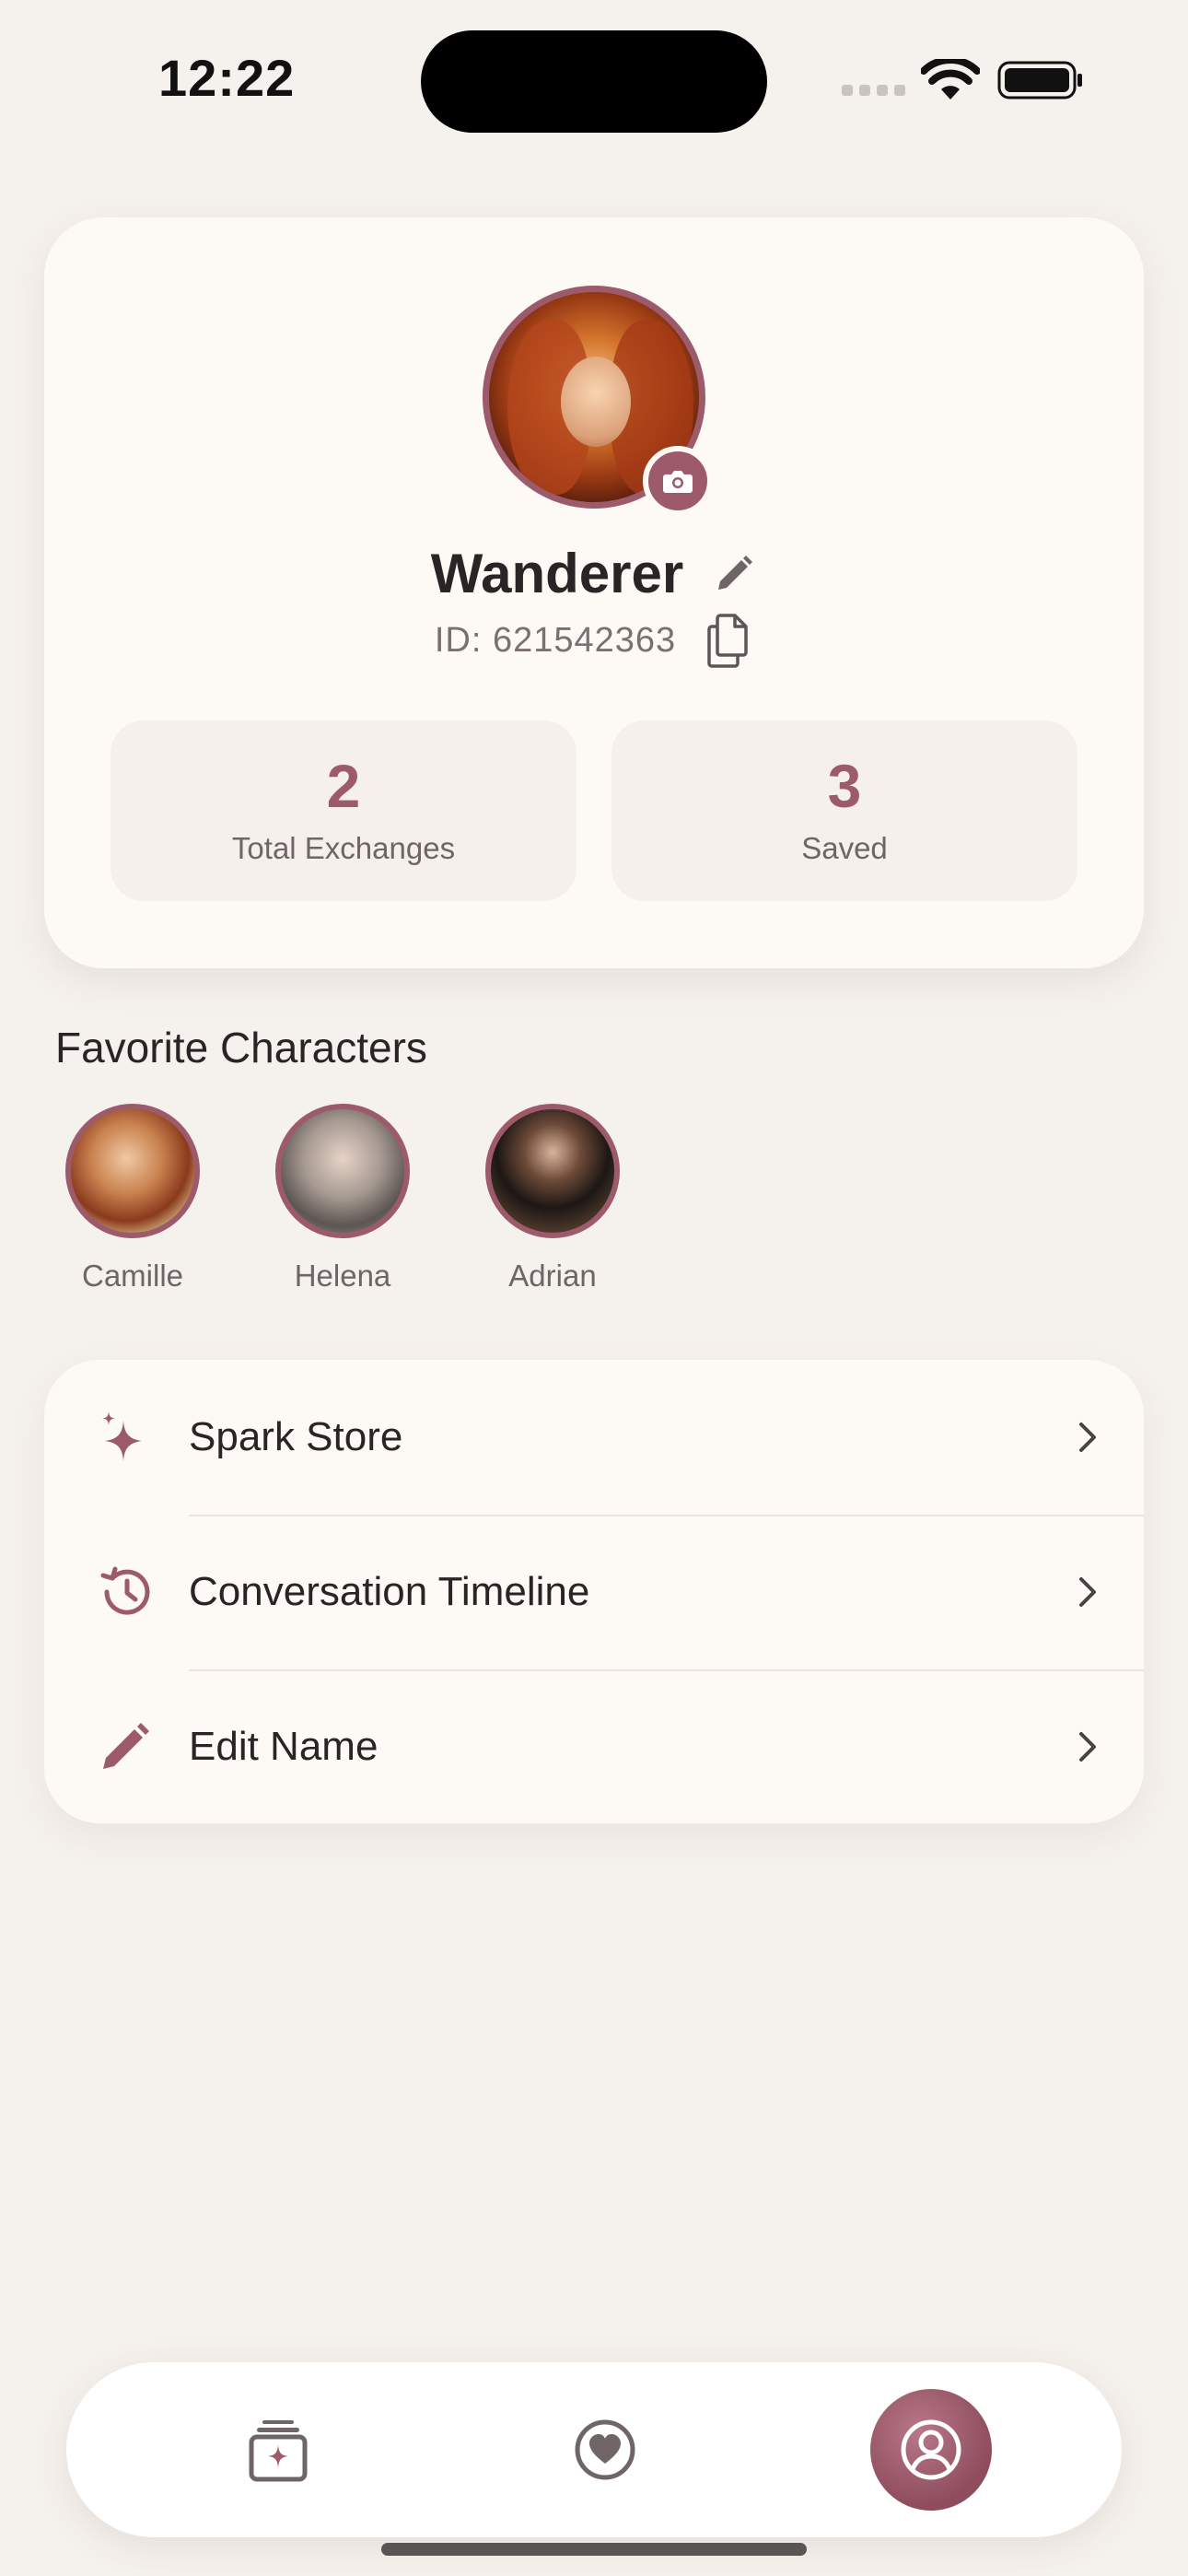 Image resolution: width=1188 pixels, height=2576 pixels. I want to click on stat-value: 3, so click(844, 786).